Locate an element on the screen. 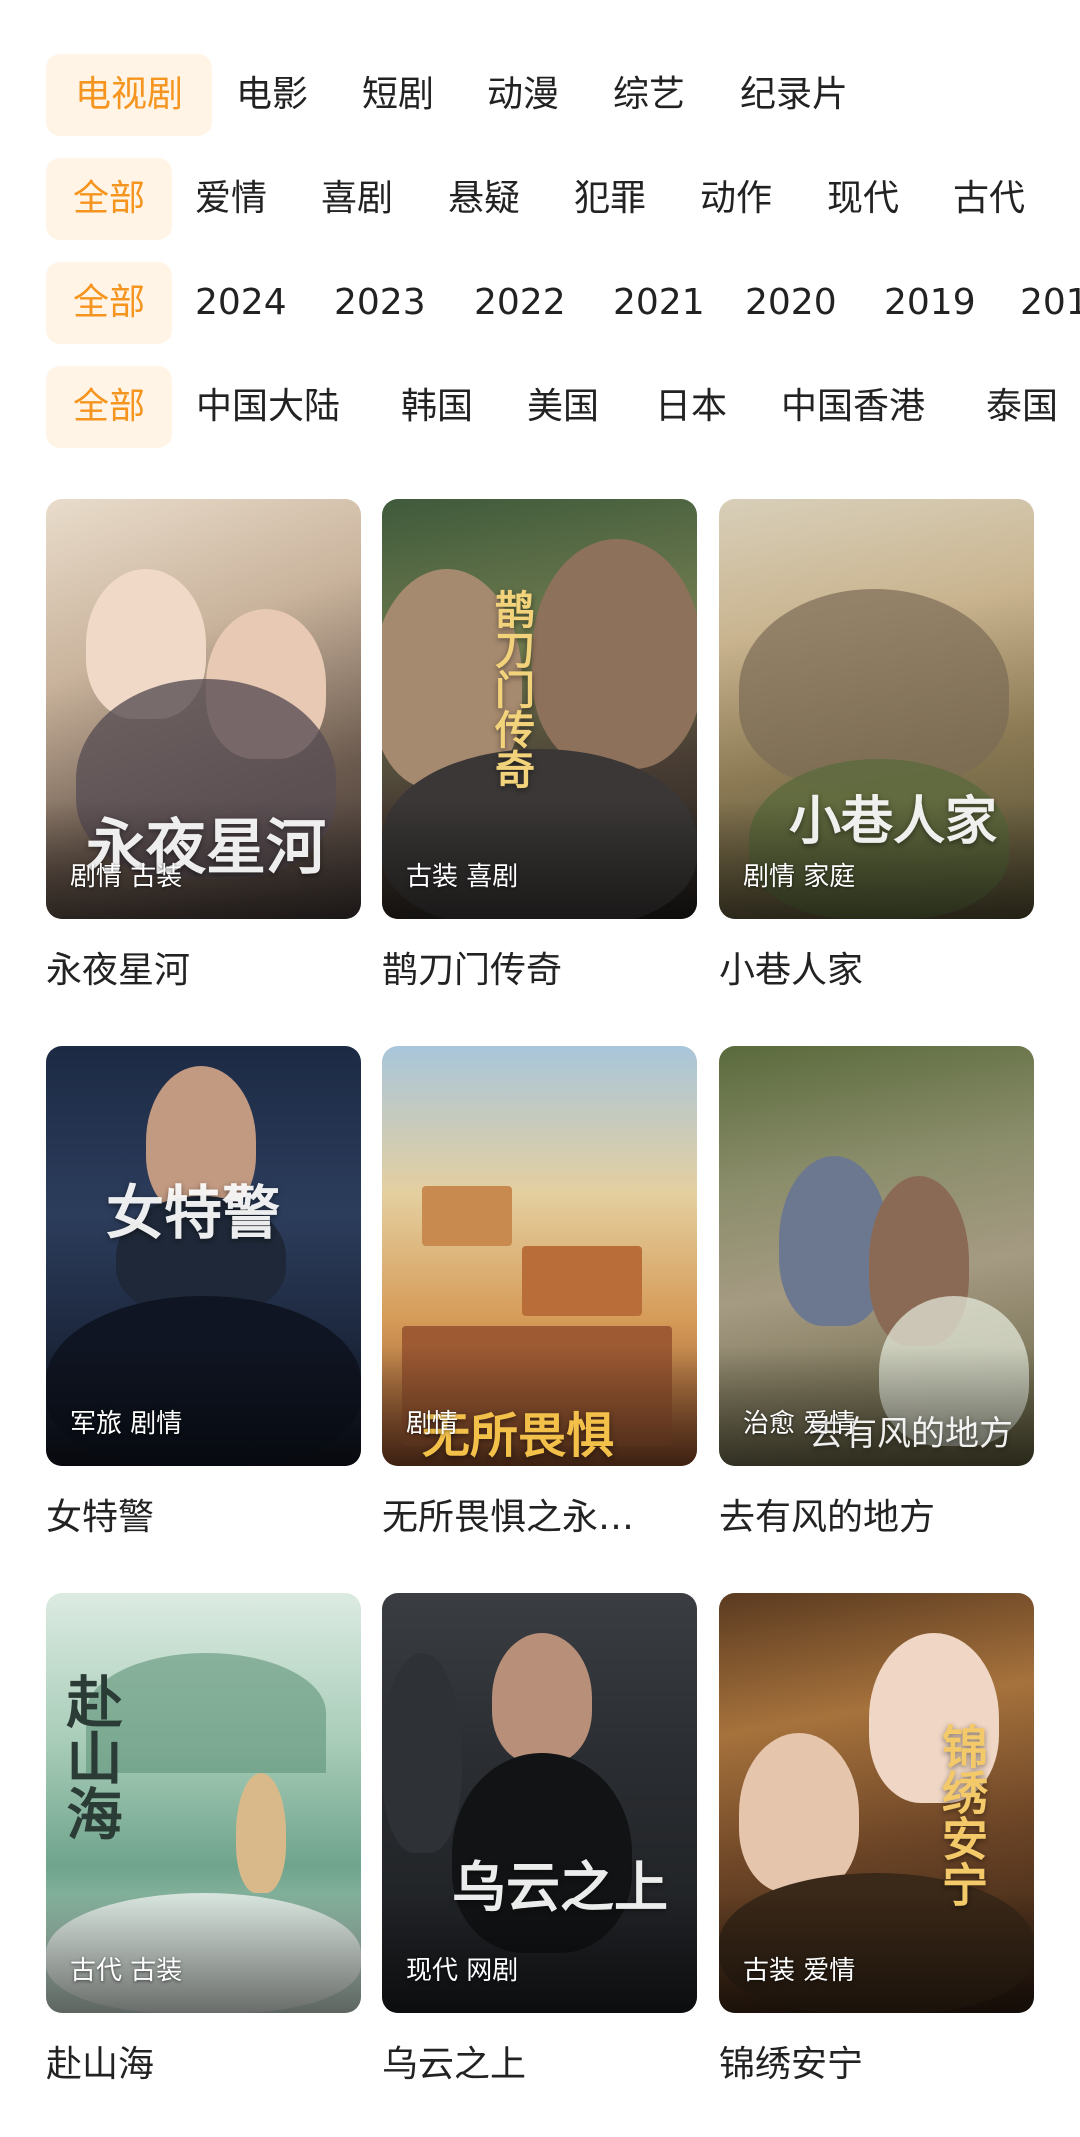 This screenshot has height=2137, width=1080. chip-category-variety: 综艺 is located at coordinates (649, 95).